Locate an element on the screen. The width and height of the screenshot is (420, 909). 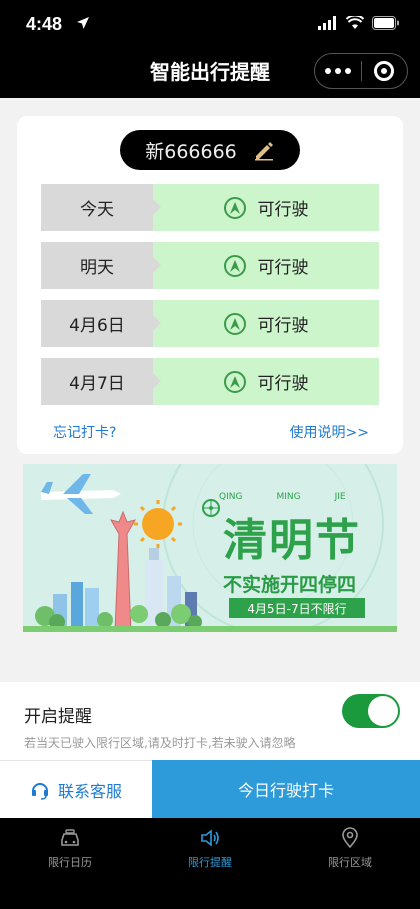
restriction-row: 今天 可行驶 is located at coordinates (210, 207).